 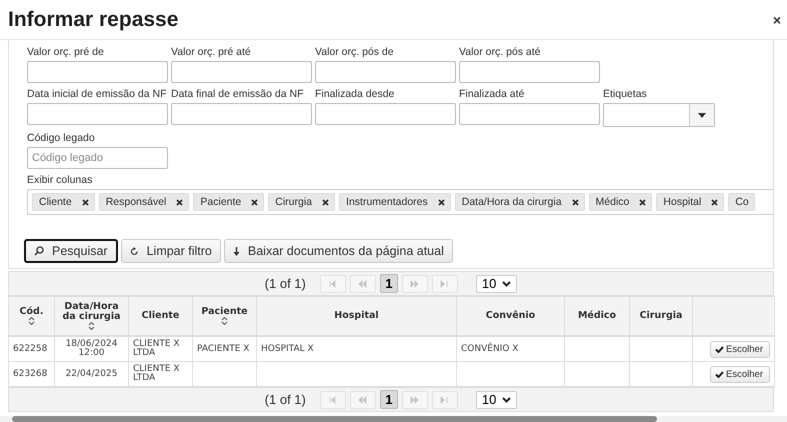 What do you see at coordinates (60, 180) in the screenshot?
I see `field-label: Exibir colunas` at bounding box center [60, 180].